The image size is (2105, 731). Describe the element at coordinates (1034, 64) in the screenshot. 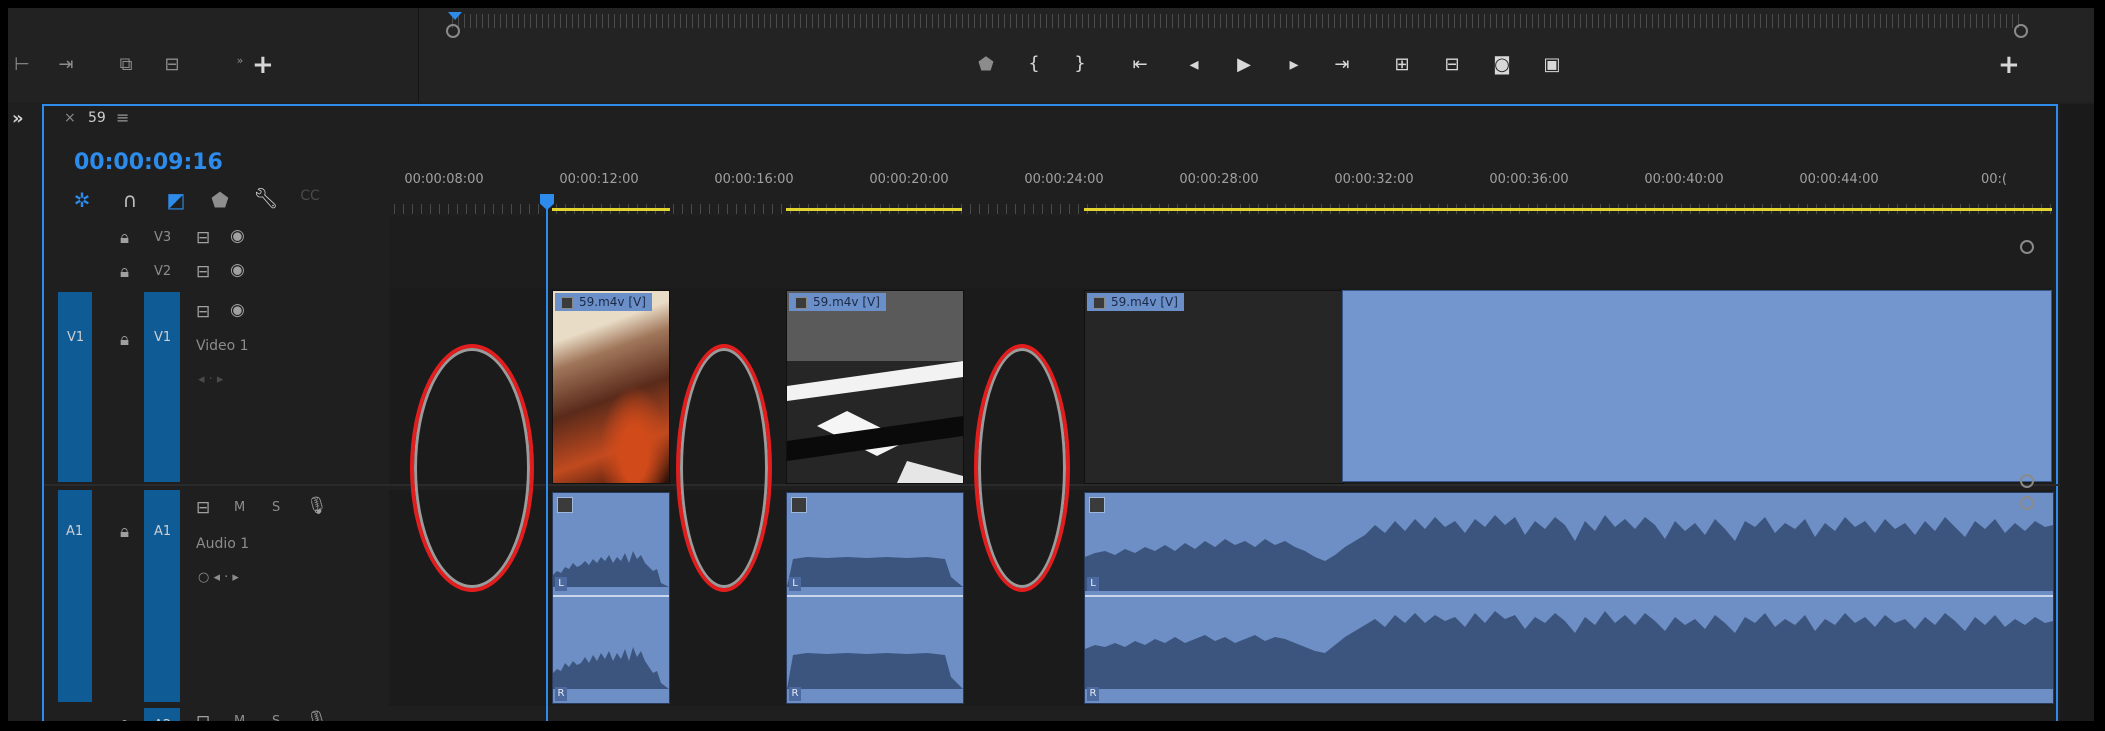

I see `mark-in-icon: {` at that location.